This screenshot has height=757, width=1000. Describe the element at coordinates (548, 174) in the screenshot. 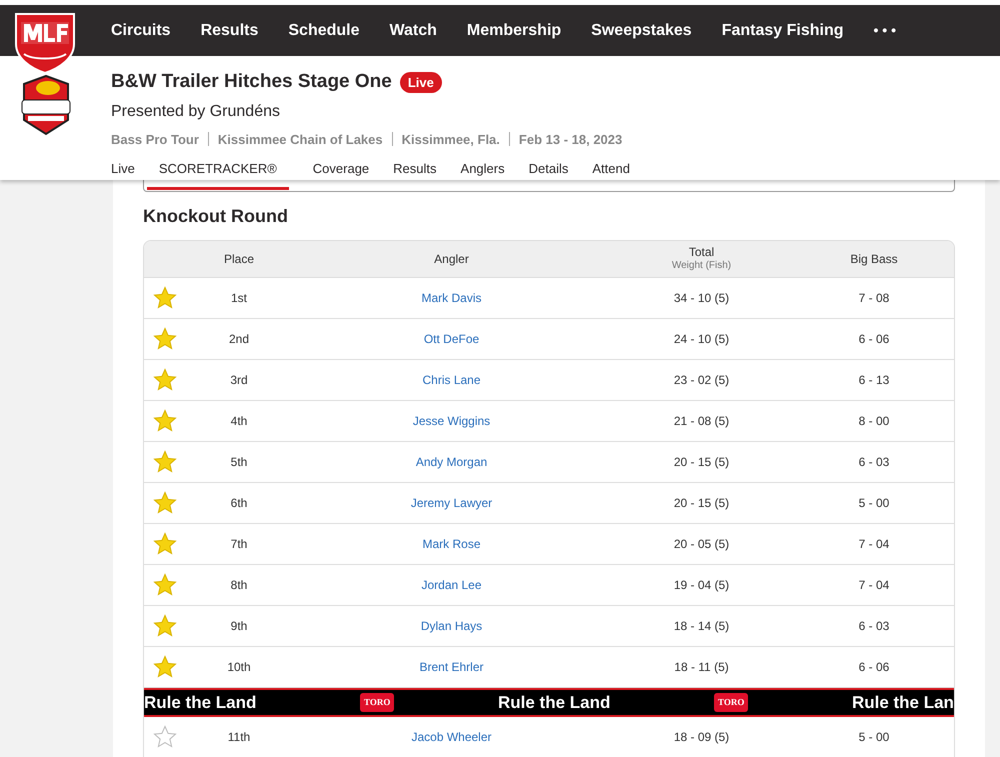

I see `tab: Details` at that location.